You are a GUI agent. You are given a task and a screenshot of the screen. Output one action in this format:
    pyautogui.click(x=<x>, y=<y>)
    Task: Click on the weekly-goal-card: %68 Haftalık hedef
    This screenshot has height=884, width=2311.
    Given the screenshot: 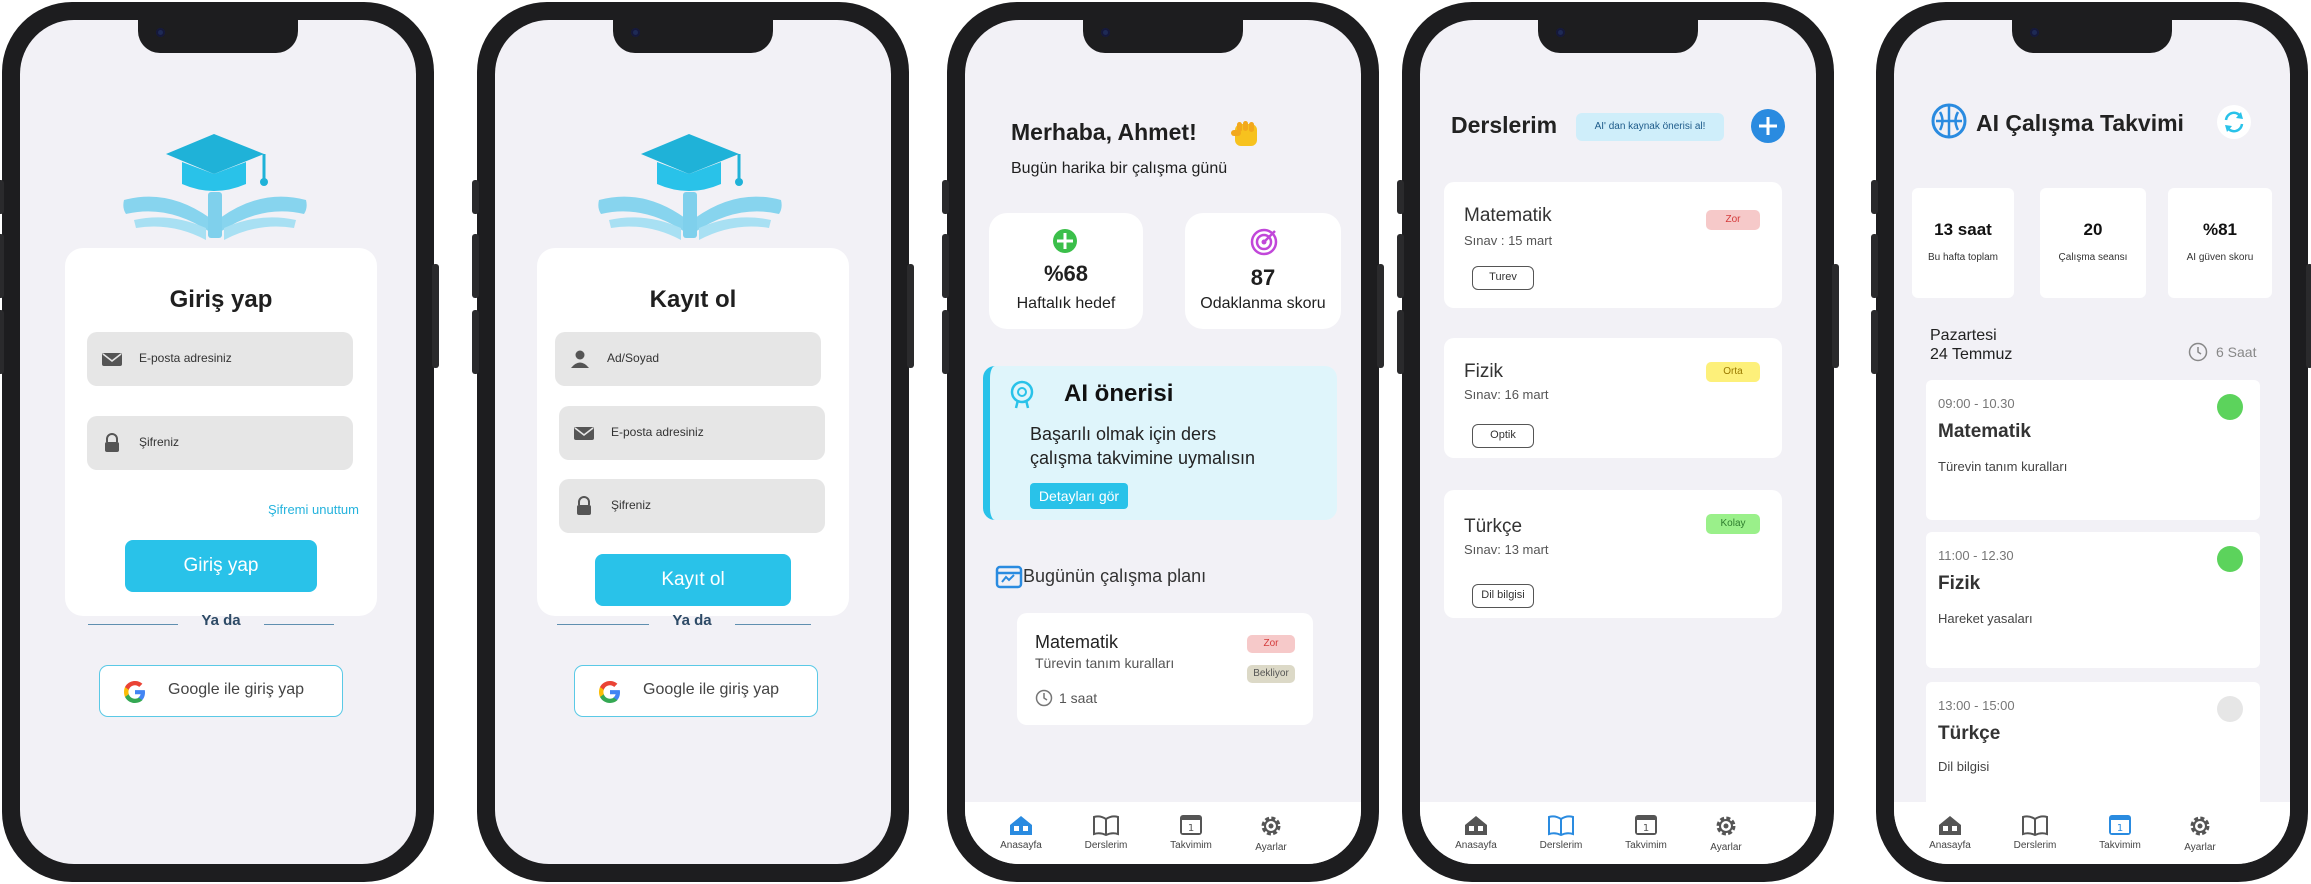 What is the action you would take?
    pyautogui.click(x=1066, y=271)
    